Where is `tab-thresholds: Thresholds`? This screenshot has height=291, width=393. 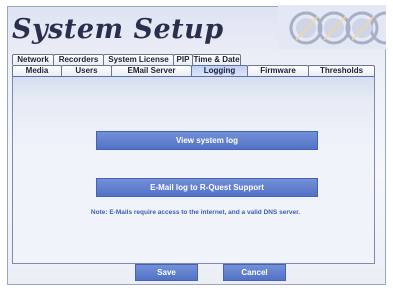
tab-thresholds: Thresholds is located at coordinates (341, 70).